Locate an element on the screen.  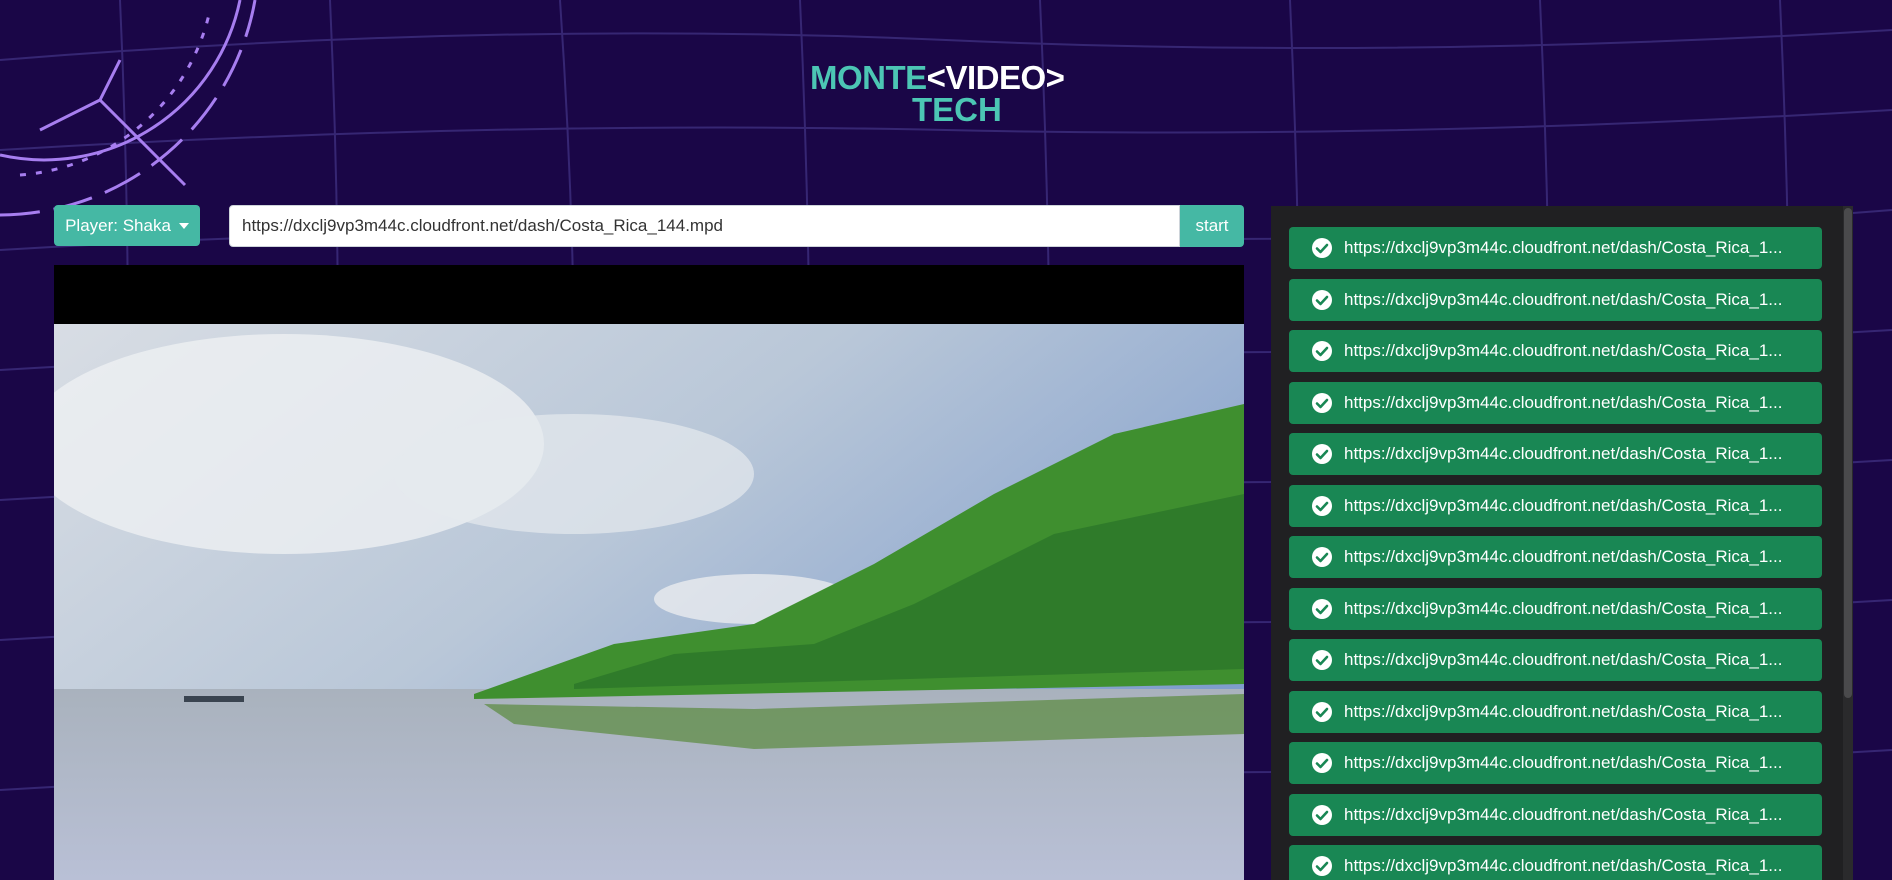
caret-down-icon is located at coordinates (183, 225).